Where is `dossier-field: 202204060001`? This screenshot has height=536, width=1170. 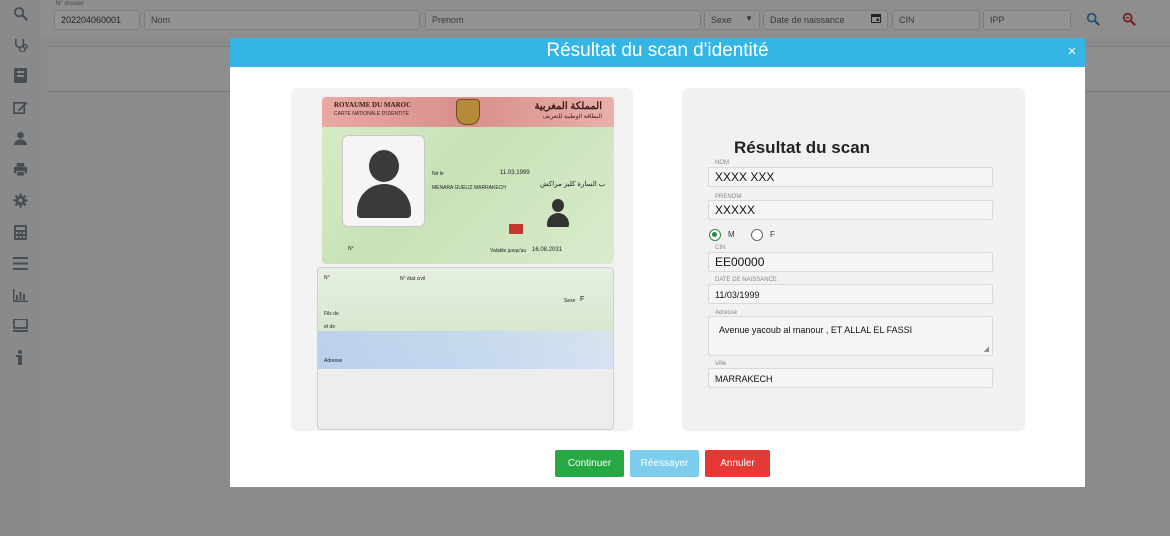
dossier-field: 202204060001 is located at coordinates (97, 20).